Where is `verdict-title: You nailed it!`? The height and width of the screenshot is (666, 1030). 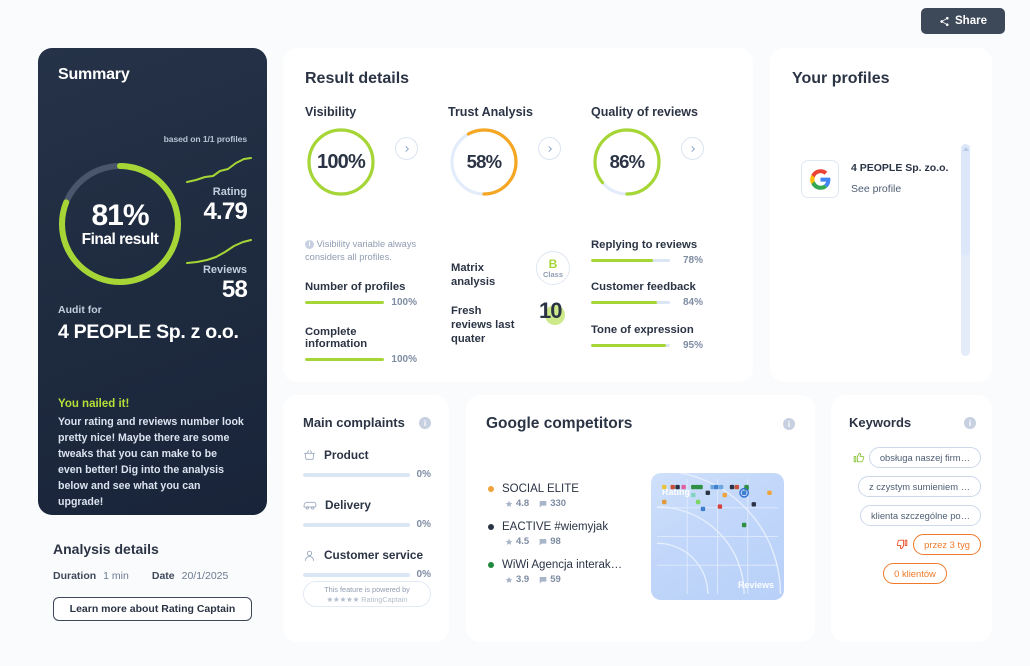 verdict-title: You nailed it! is located at coordinates (94, 404).